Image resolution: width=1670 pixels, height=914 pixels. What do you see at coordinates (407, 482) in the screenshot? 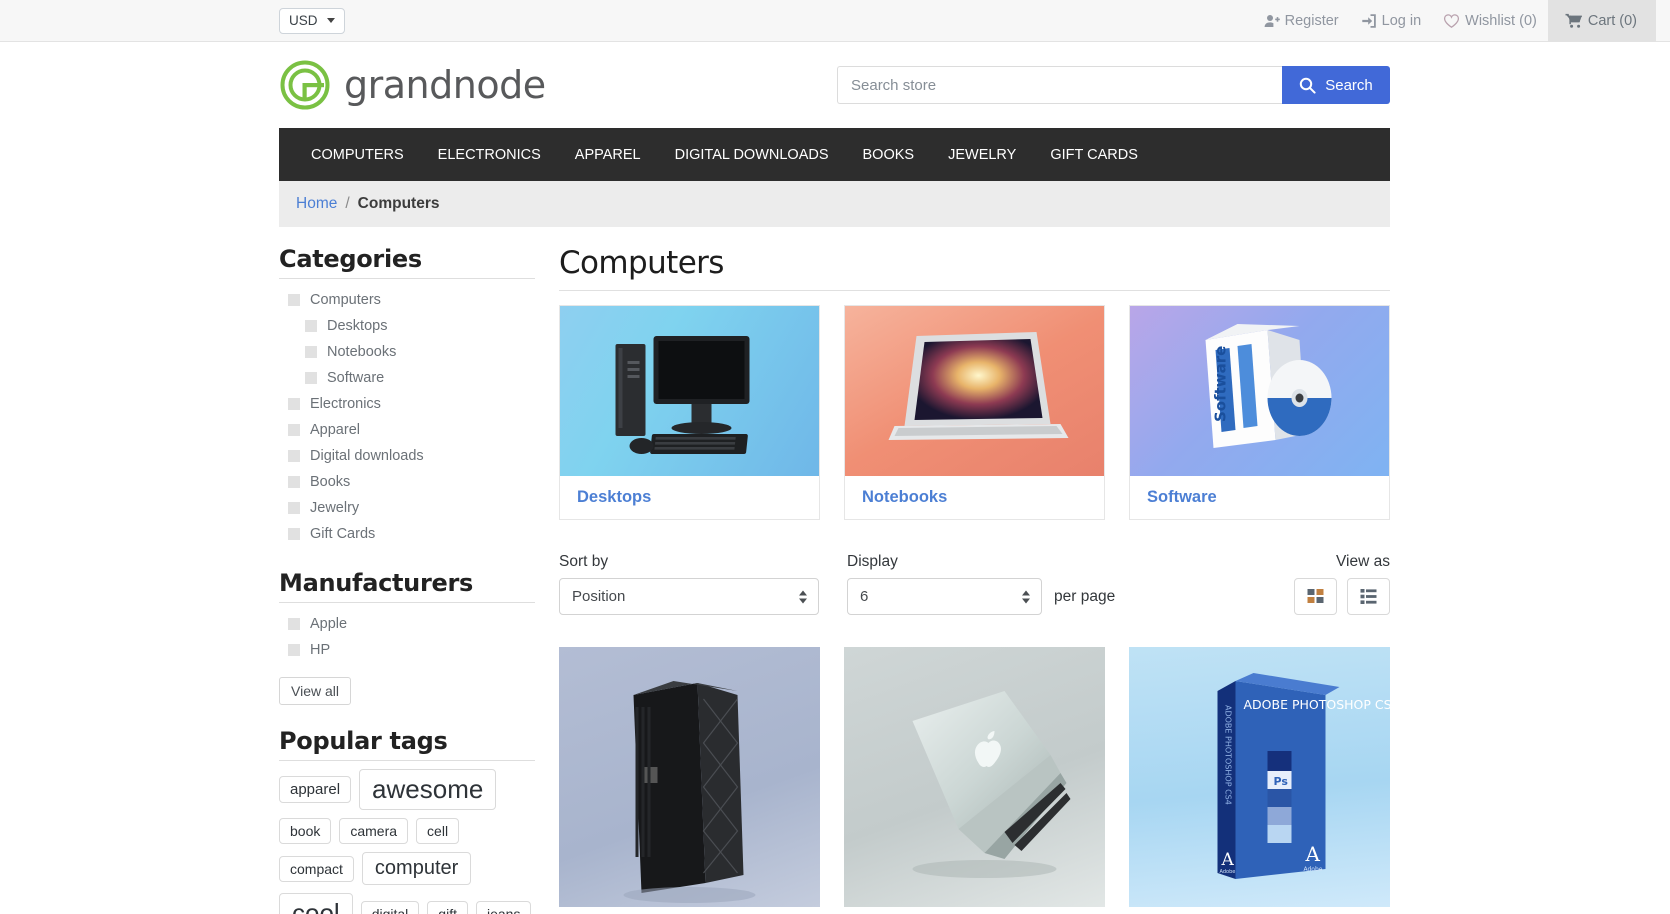
I see `sidebar-item-books: Books` at bounding box center [407, 482].